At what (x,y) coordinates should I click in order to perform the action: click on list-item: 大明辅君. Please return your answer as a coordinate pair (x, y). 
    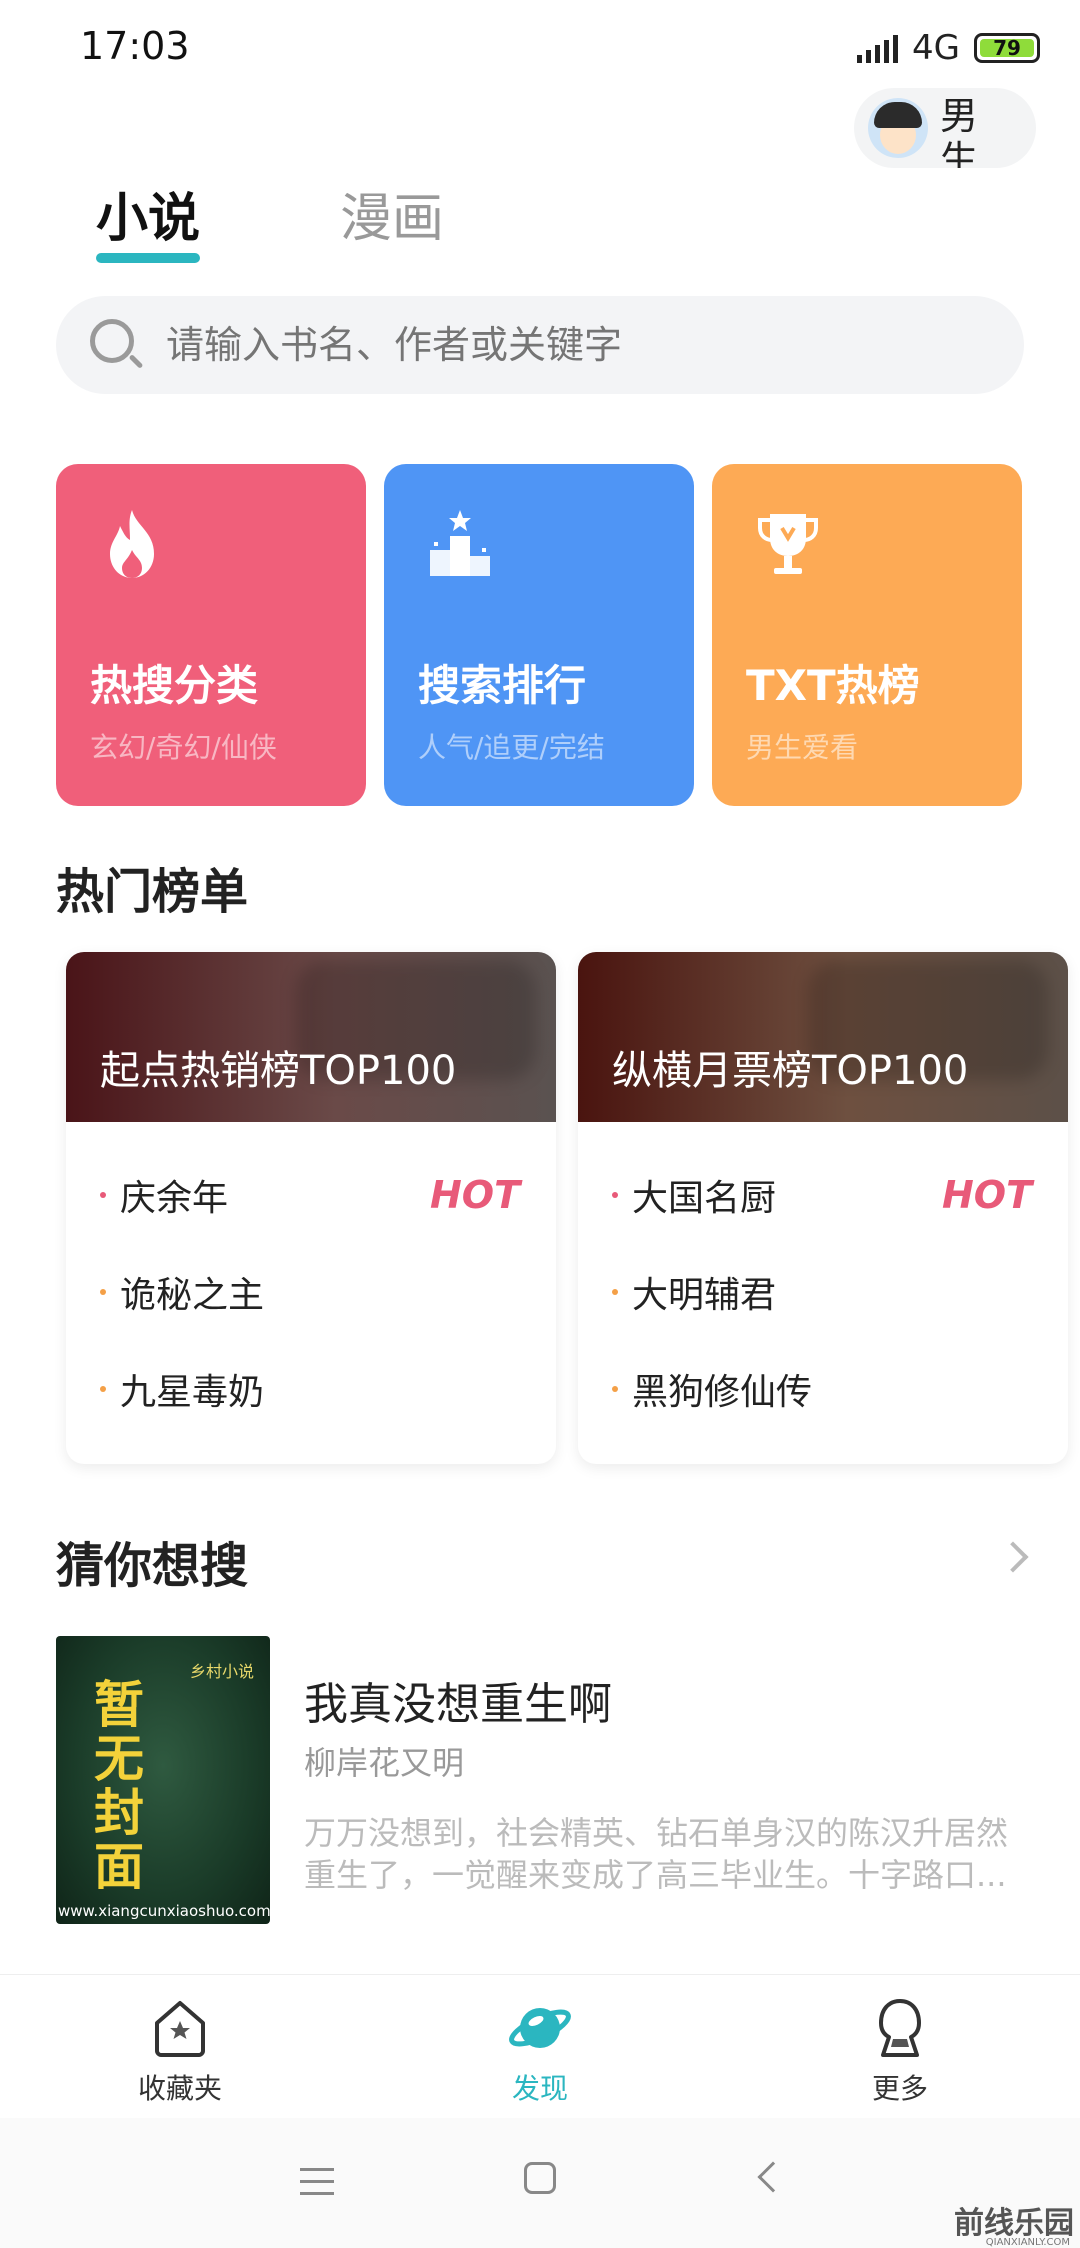
    Looking at the image, I should click on (840, 1291).